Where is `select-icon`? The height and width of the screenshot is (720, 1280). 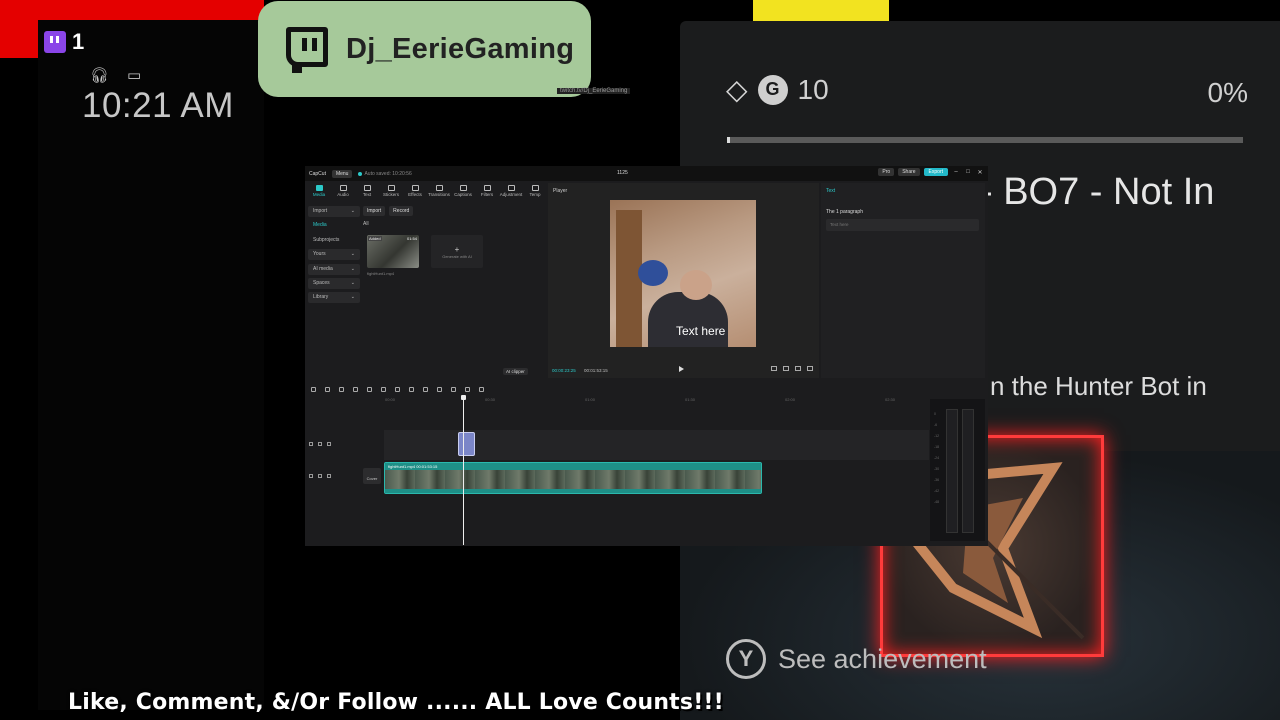
select-icon is located at coordinates (313, 389).